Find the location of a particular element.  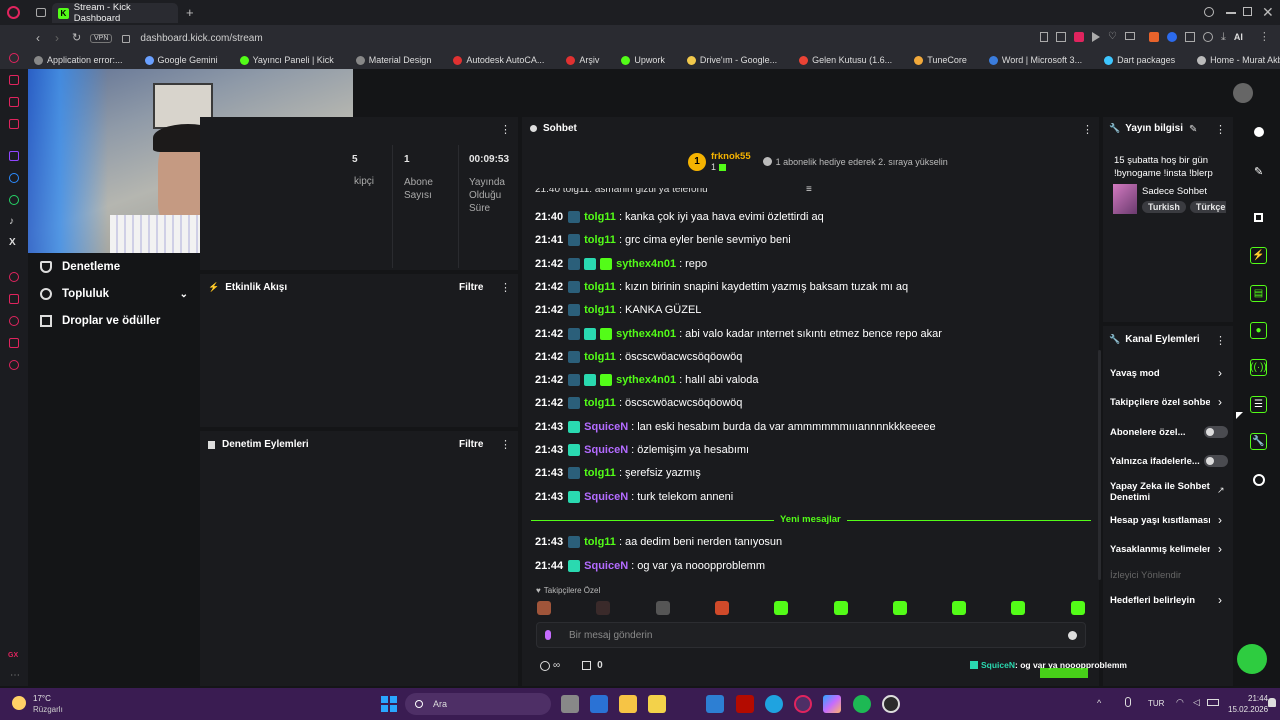

crop-icon is located at coordinates (1258, 217).